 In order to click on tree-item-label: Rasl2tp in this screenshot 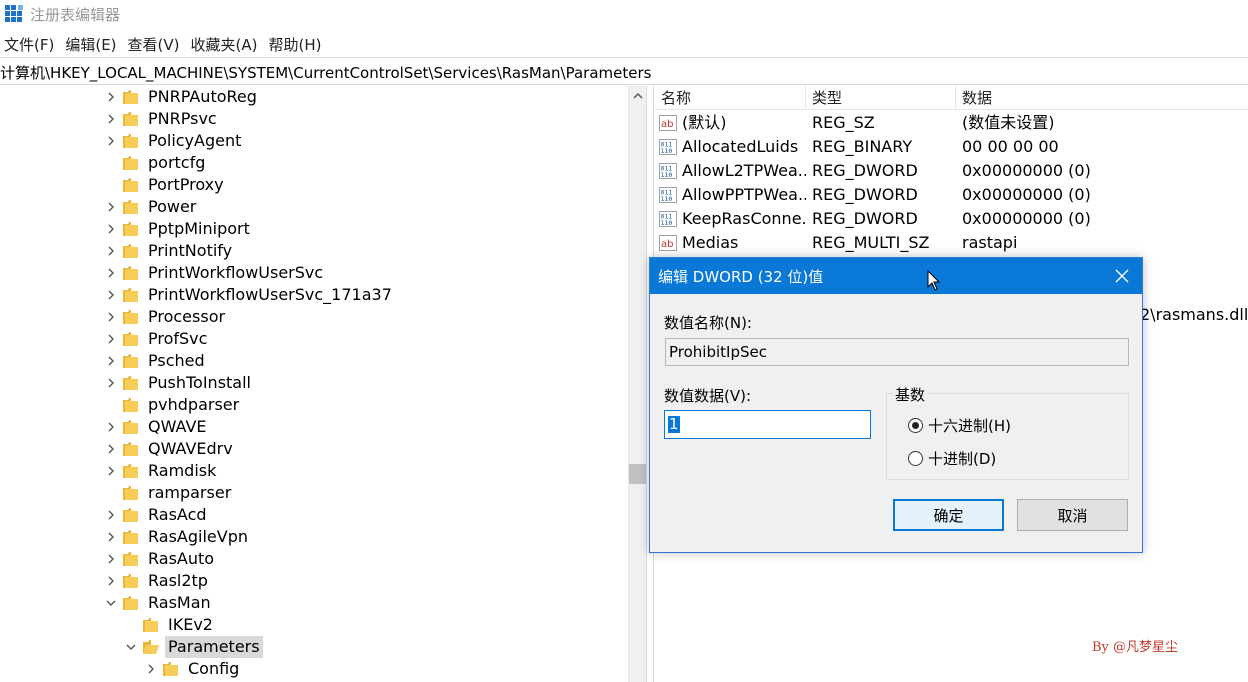, I will do `click(178, 581)`.